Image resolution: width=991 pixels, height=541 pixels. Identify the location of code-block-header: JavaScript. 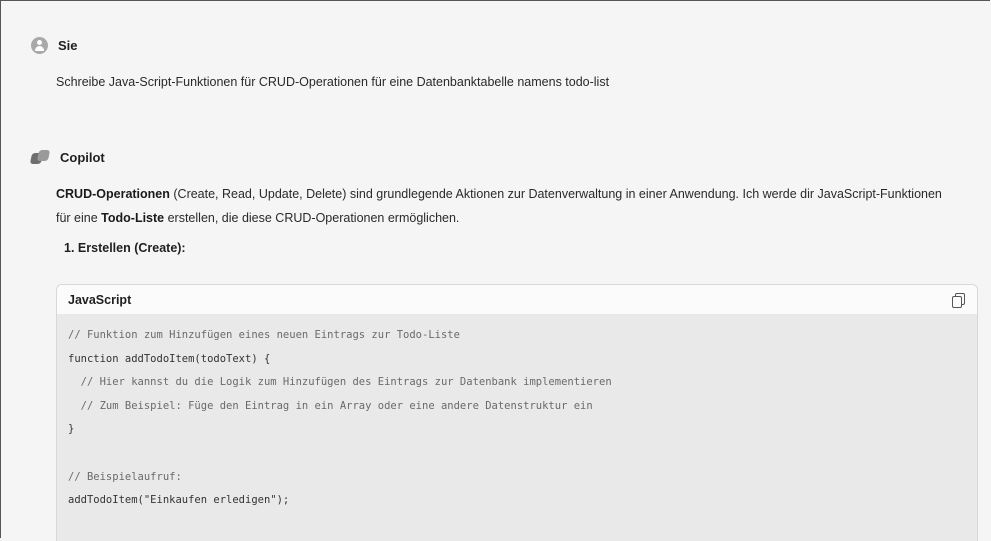
(517, 299).